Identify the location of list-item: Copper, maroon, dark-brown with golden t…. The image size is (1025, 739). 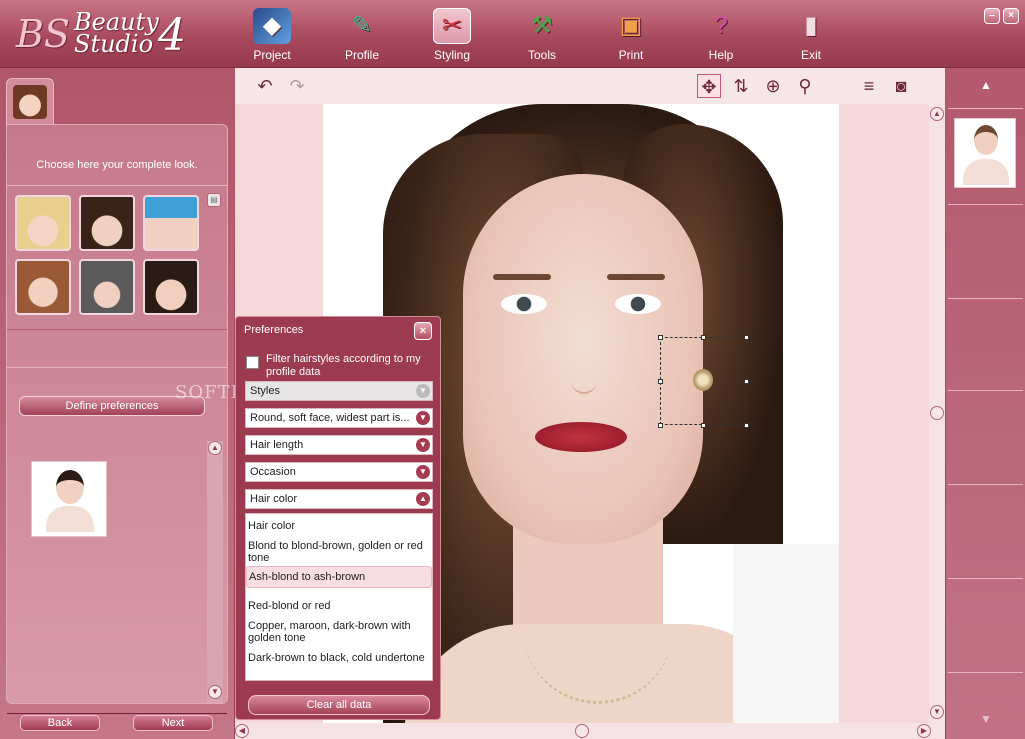
(339, 632).